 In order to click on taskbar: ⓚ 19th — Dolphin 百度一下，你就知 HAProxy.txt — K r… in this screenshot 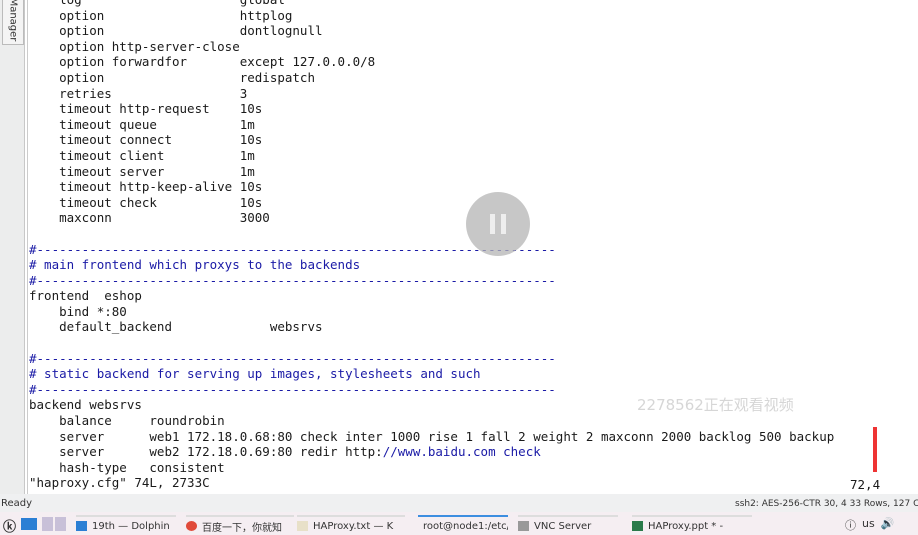, I will do `click(459, 523)`.